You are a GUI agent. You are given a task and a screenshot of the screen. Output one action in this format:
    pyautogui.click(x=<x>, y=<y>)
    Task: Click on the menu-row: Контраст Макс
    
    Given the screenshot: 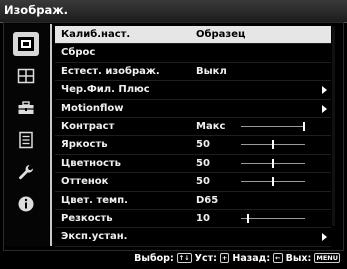 What is the action you would take?
    pyautogui.click(x=193, y=127)
    